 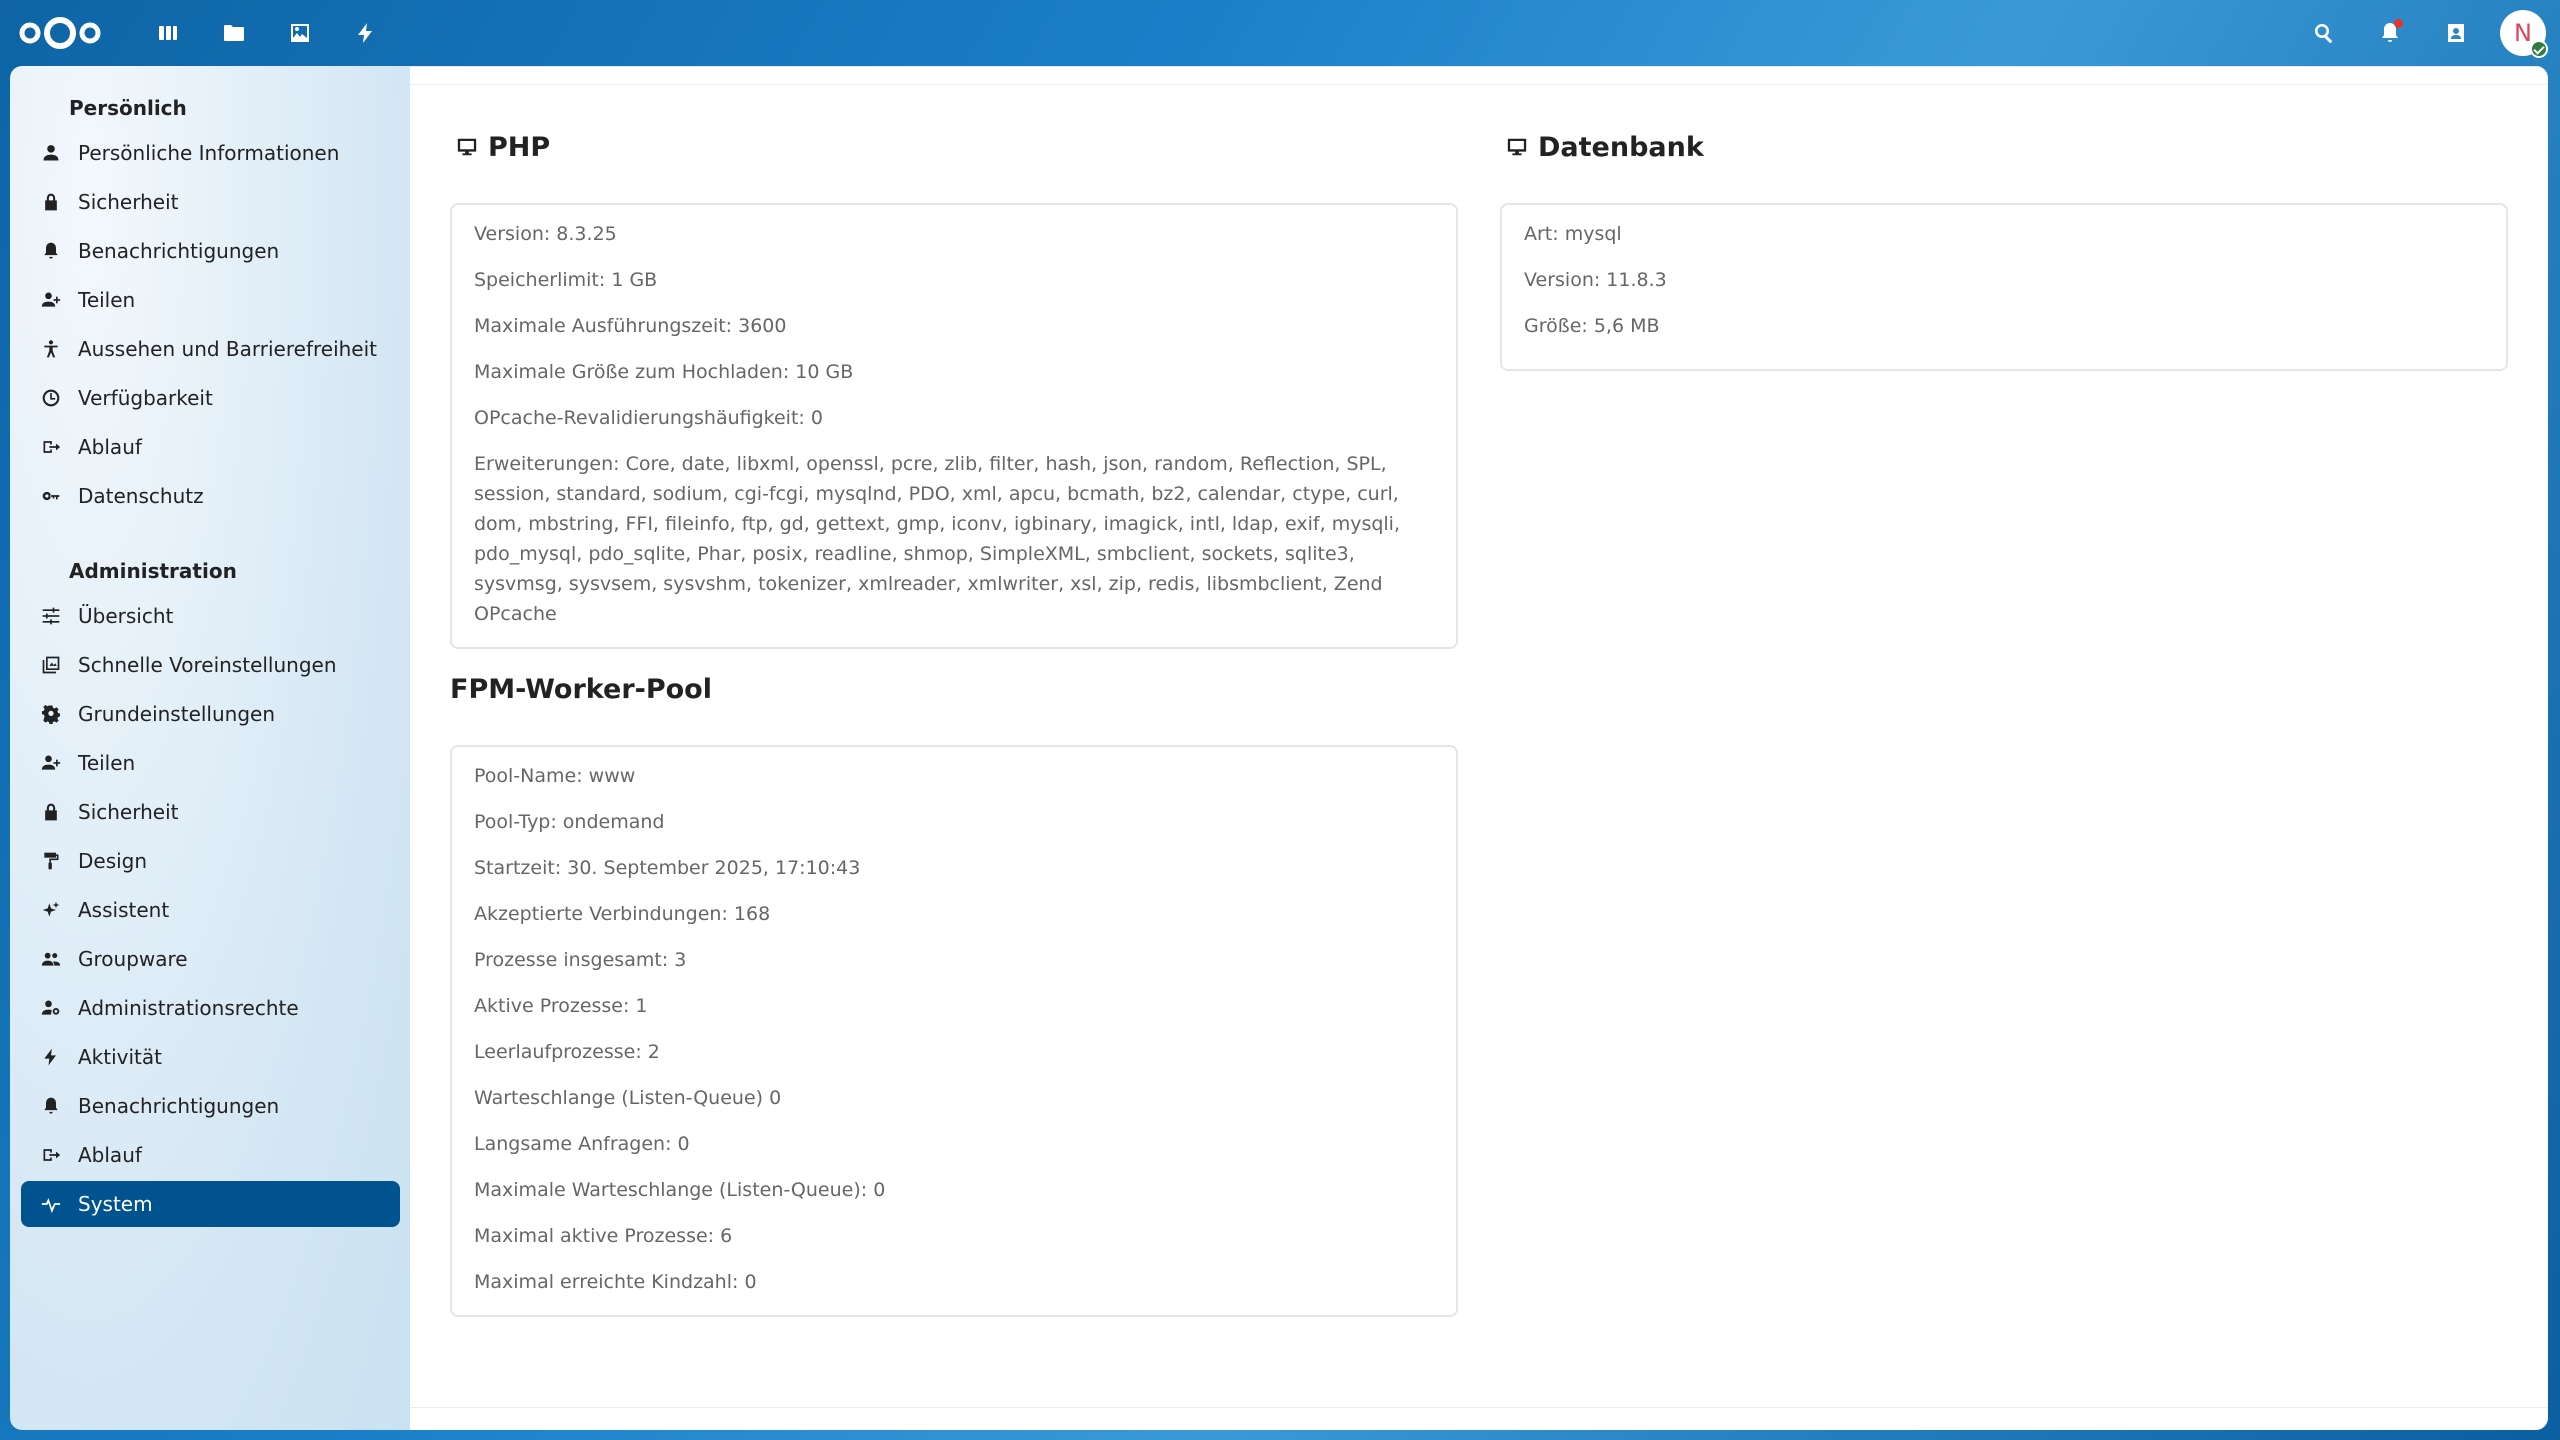 What do you see at coordinates (210, 300) in the screenshot?
I see `sidebar-item-sharing: Teilen` at bounding box center [210, 300].